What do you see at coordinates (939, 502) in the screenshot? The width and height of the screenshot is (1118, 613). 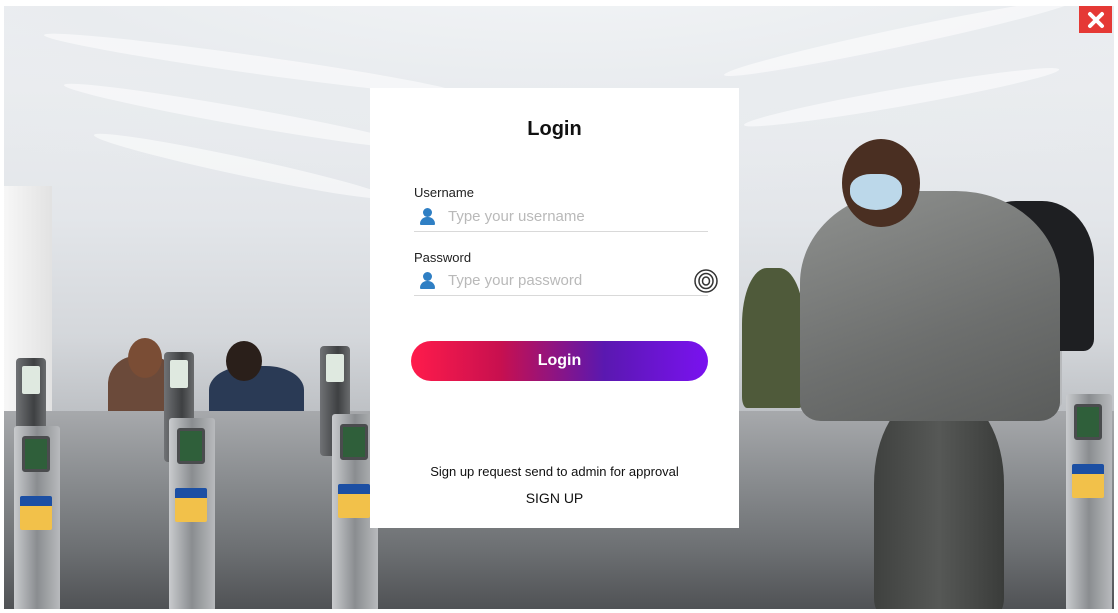 I see `person-legs` at bounding box center [939, 502].